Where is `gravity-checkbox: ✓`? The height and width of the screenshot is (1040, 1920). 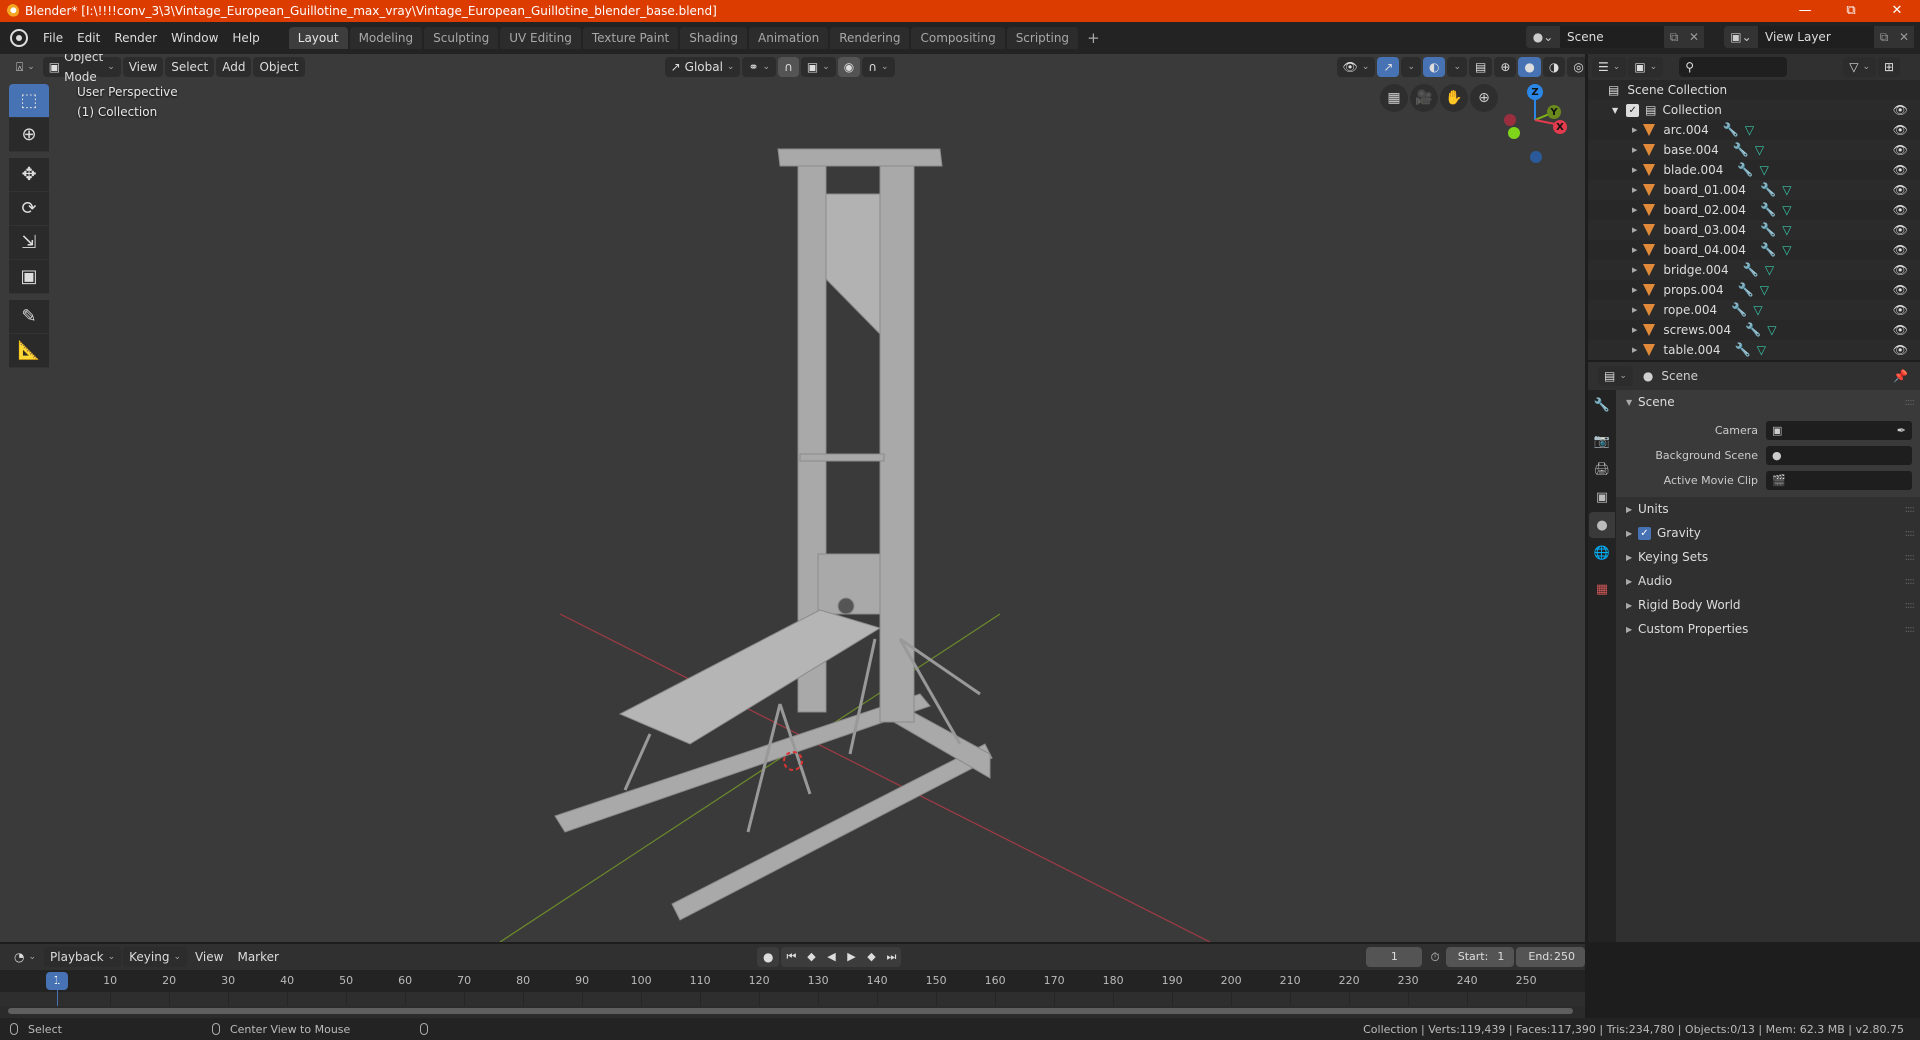
gravity-checkbox: ✓ is located at coordinates (1644, 533).